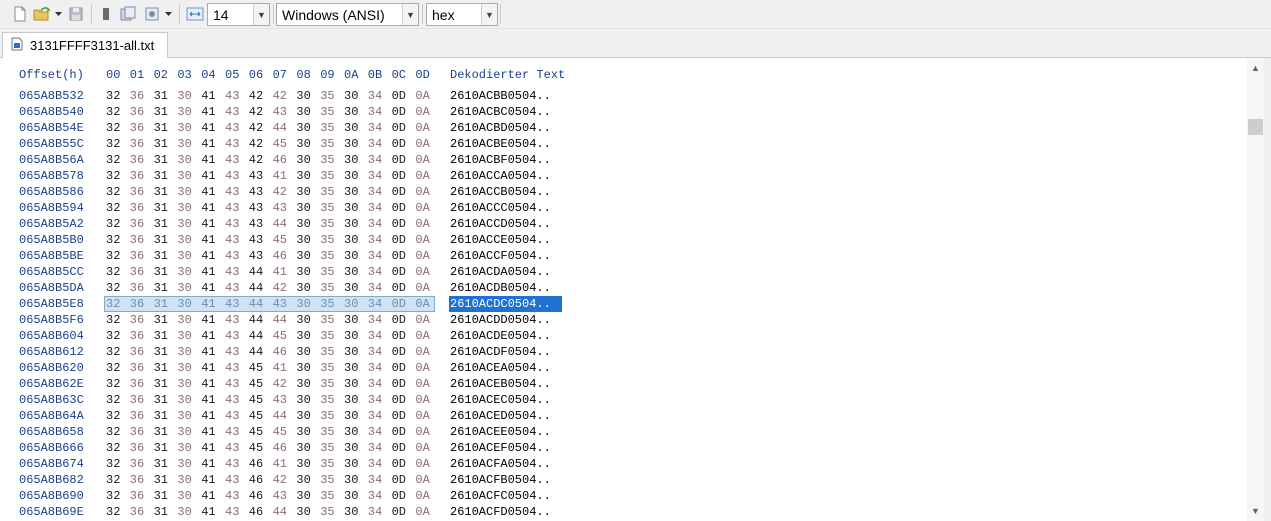  I want to click on decoded-text: 2610ACFB0504.., so click(500, 480).